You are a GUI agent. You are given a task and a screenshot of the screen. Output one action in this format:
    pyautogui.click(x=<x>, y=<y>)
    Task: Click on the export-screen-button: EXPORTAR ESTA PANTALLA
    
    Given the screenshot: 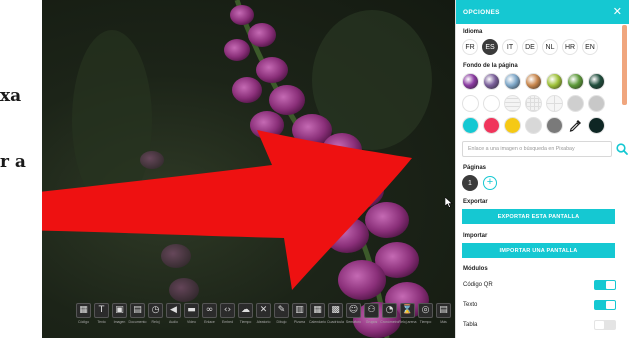 What is the action you would take?
    pyautogui.click(x=538, y=216)
    